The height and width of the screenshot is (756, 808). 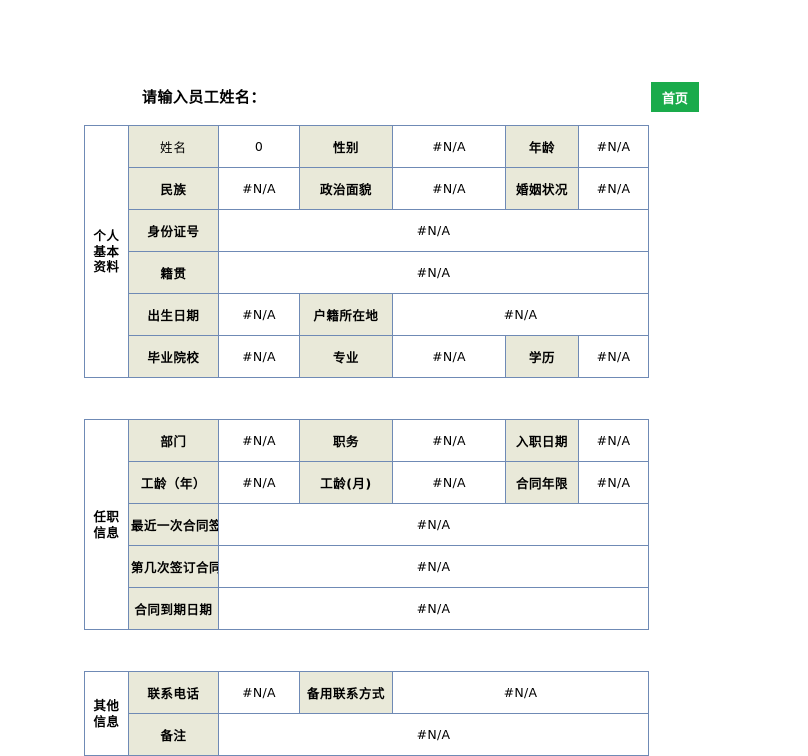 What do you see at coordinates (404, 97) in the screenshot?
I see `page-header: 请输入员工姓名： 首页` at bounding box center [404, 97].